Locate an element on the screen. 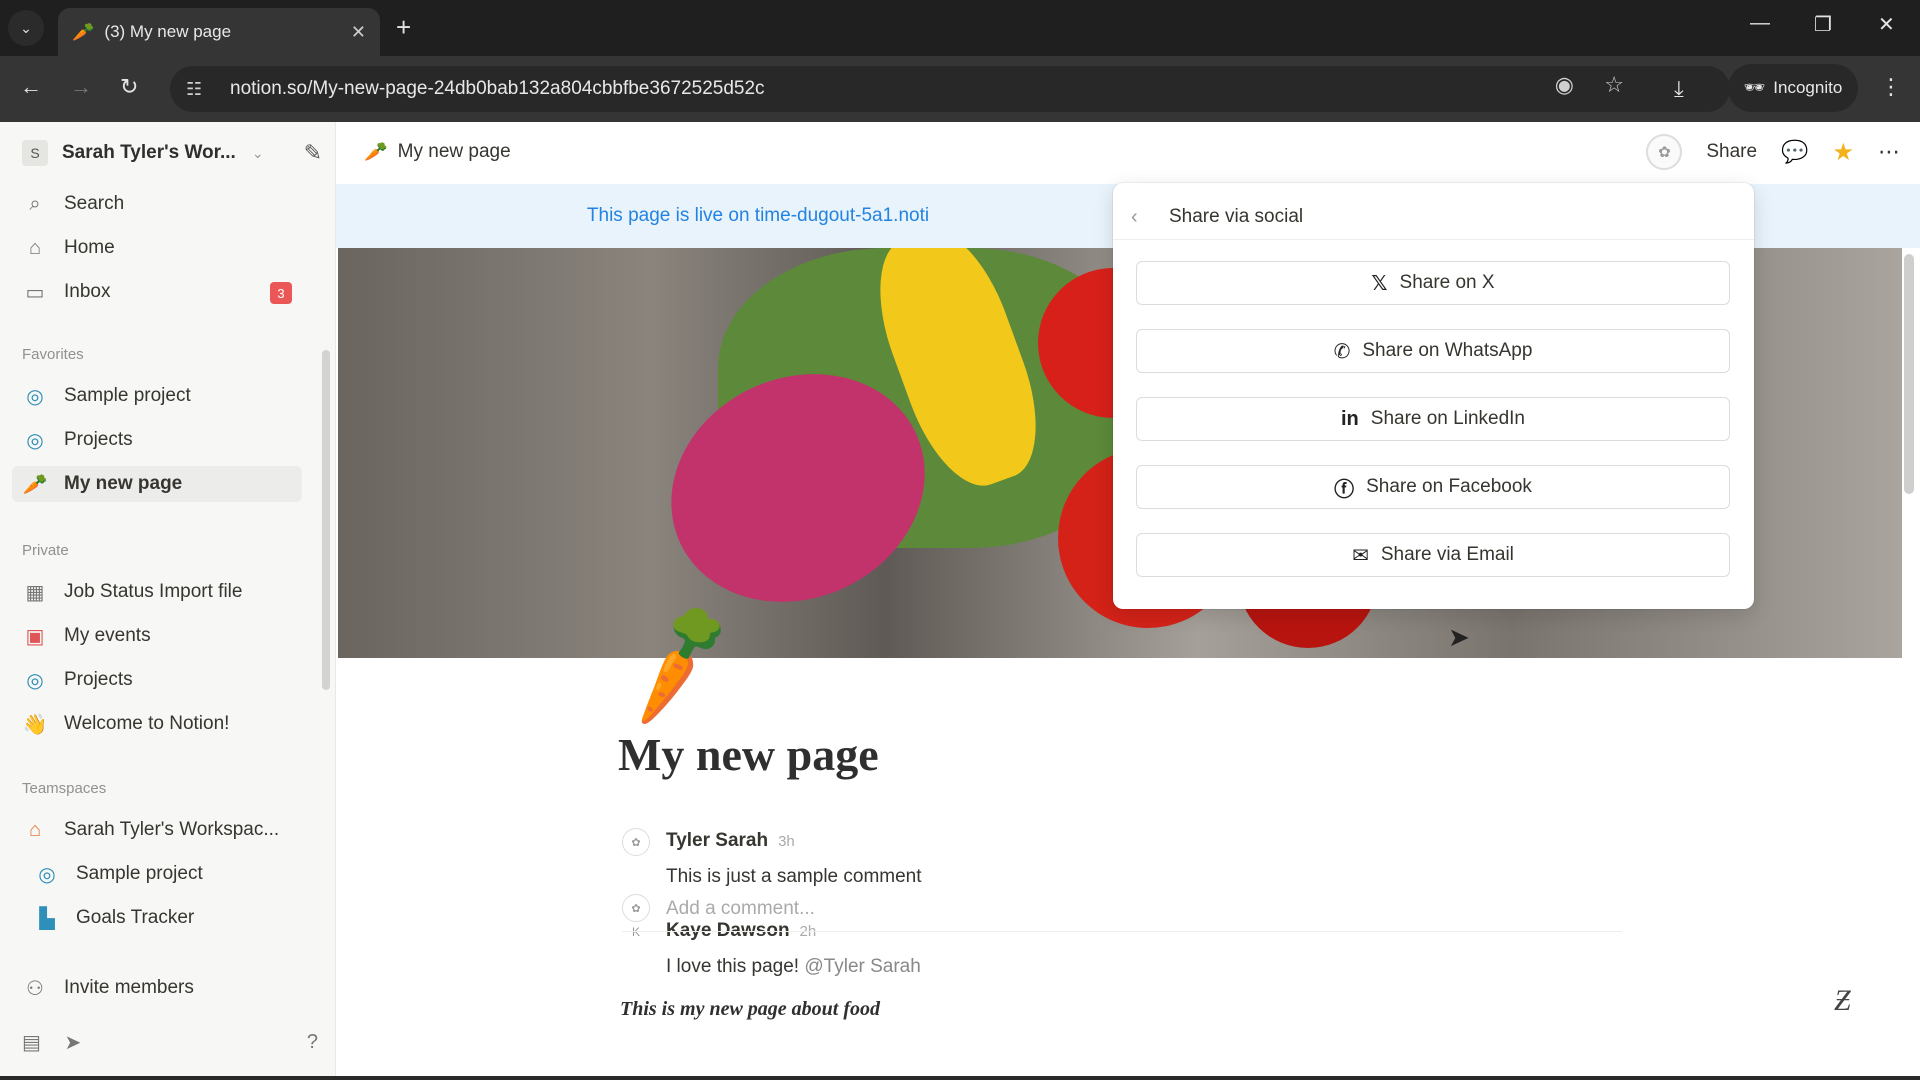  popup-header: ‹ Share via social is located at coordinates (1217, 217).